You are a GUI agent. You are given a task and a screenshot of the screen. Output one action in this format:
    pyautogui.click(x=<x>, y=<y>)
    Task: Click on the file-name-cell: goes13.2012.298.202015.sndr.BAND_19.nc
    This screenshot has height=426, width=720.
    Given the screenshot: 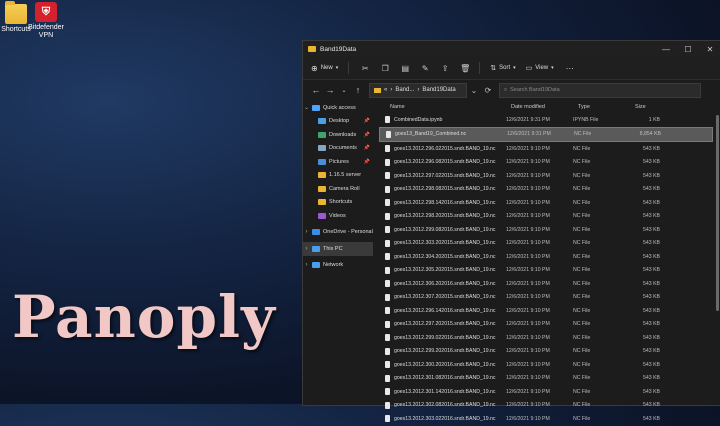 What is the action you would take?
    pyautogui.click(x=442, y=216)
    